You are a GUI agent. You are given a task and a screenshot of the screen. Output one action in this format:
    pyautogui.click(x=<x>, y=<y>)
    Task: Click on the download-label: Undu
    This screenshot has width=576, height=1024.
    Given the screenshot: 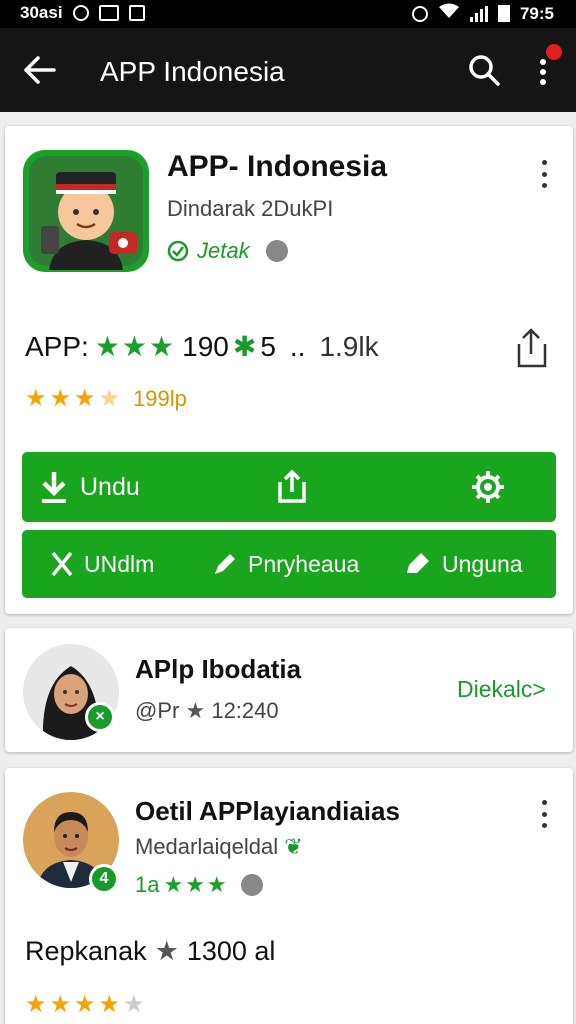 What is the action you would take?
    pyautogui.click(x=110, y=486)
    